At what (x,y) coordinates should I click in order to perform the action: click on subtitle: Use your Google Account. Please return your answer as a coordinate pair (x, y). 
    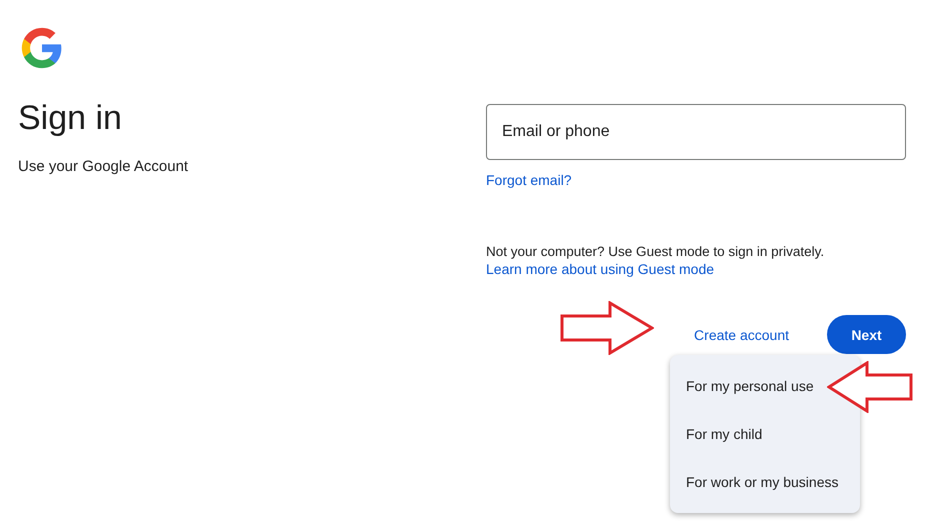
    Looking at the image, I should click on (103, 166).